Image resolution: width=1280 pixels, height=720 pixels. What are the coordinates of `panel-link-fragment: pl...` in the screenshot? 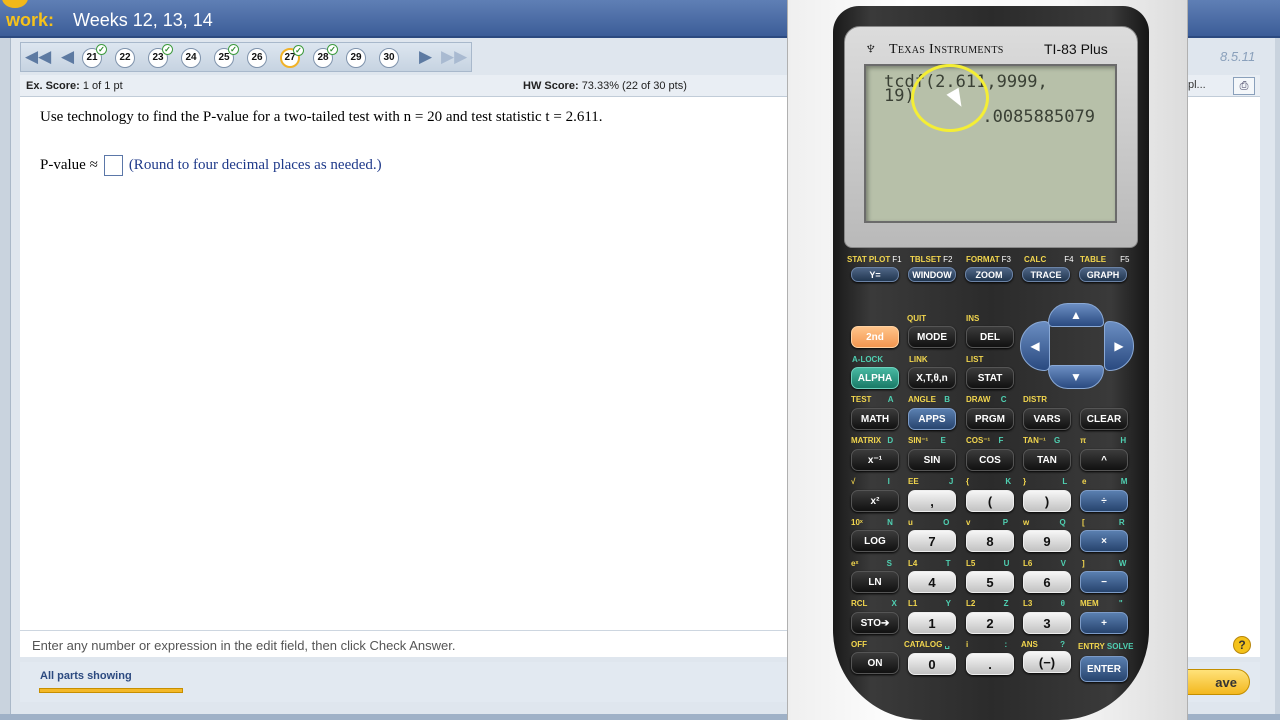 It's located at (1197, 85).